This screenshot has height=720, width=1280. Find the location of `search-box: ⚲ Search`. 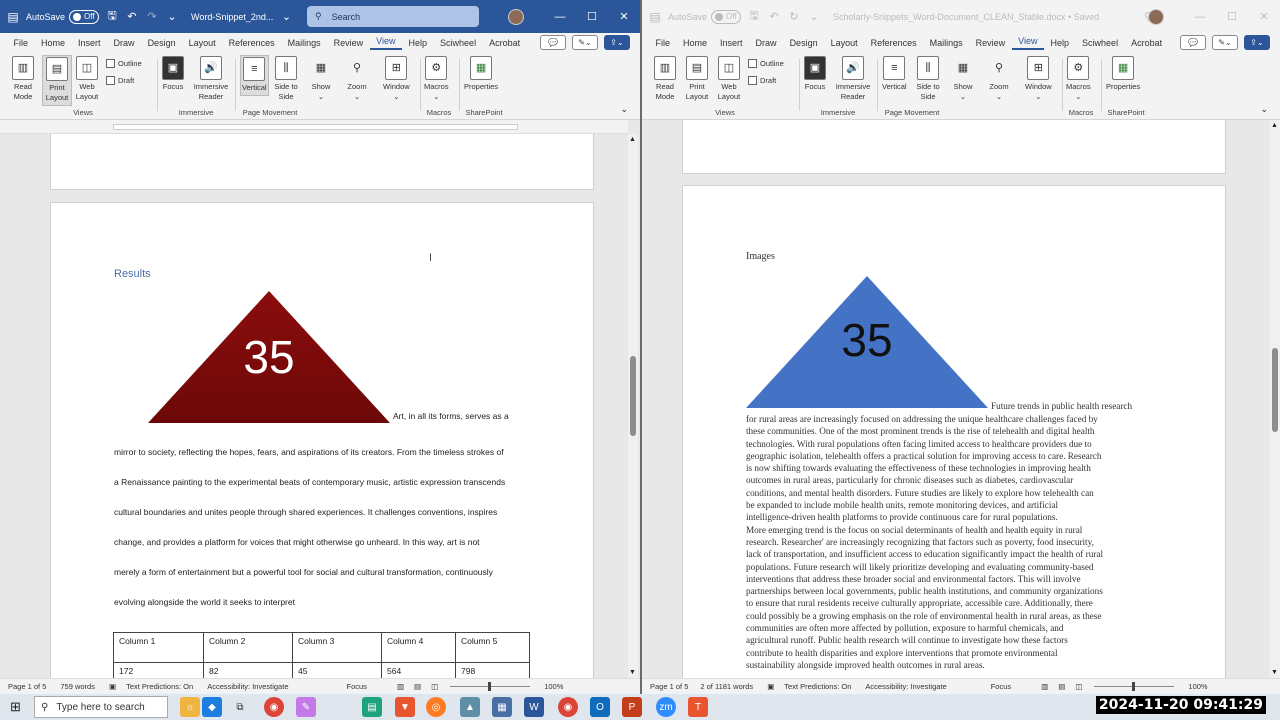

search-box: ⚲ Search is located at coordinates (393, 16).